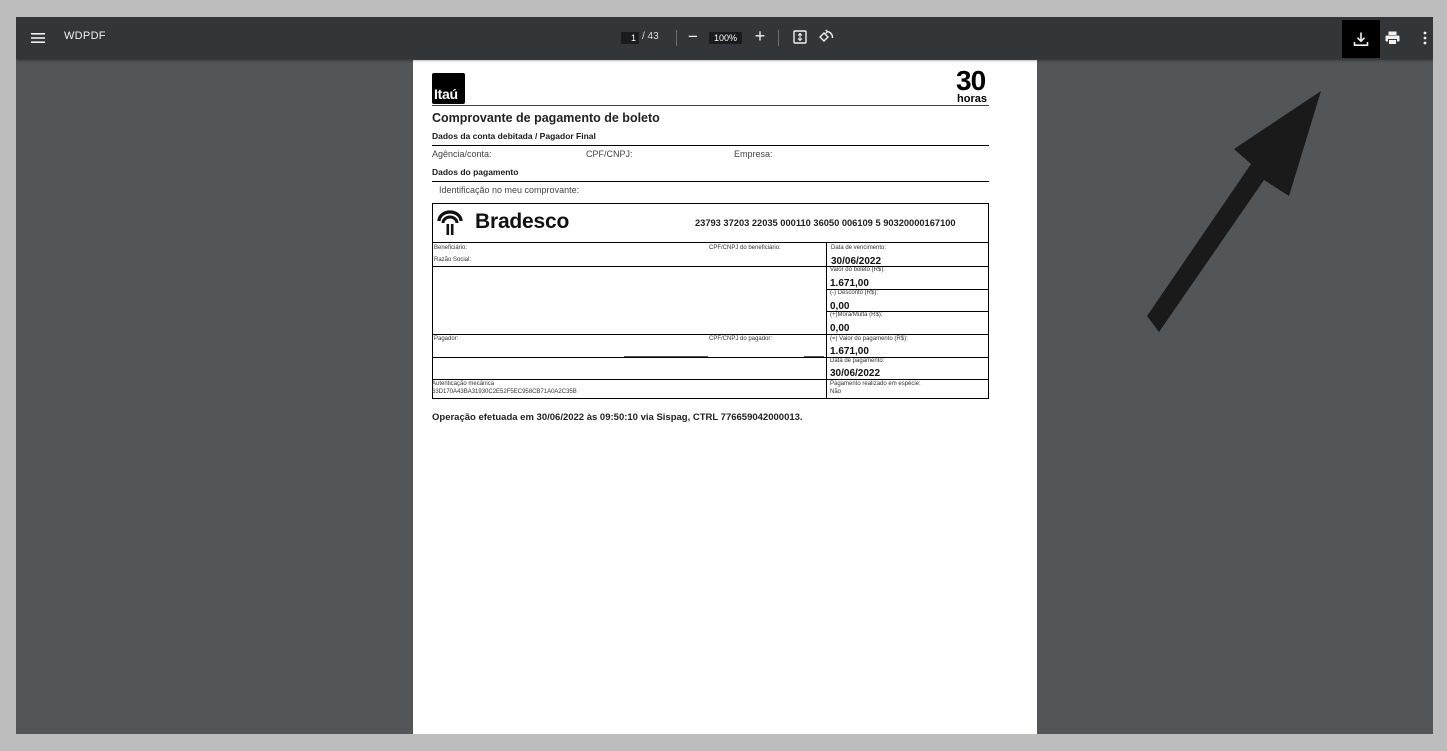 This screenshot has height=751, width=1447. I want to click on document-title: WDPDF, so click(85, 36).